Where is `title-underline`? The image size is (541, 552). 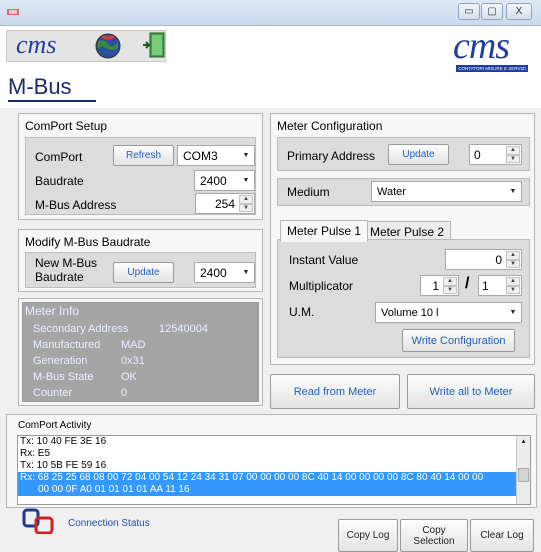 title-underline is located at coordinates (52, 101).